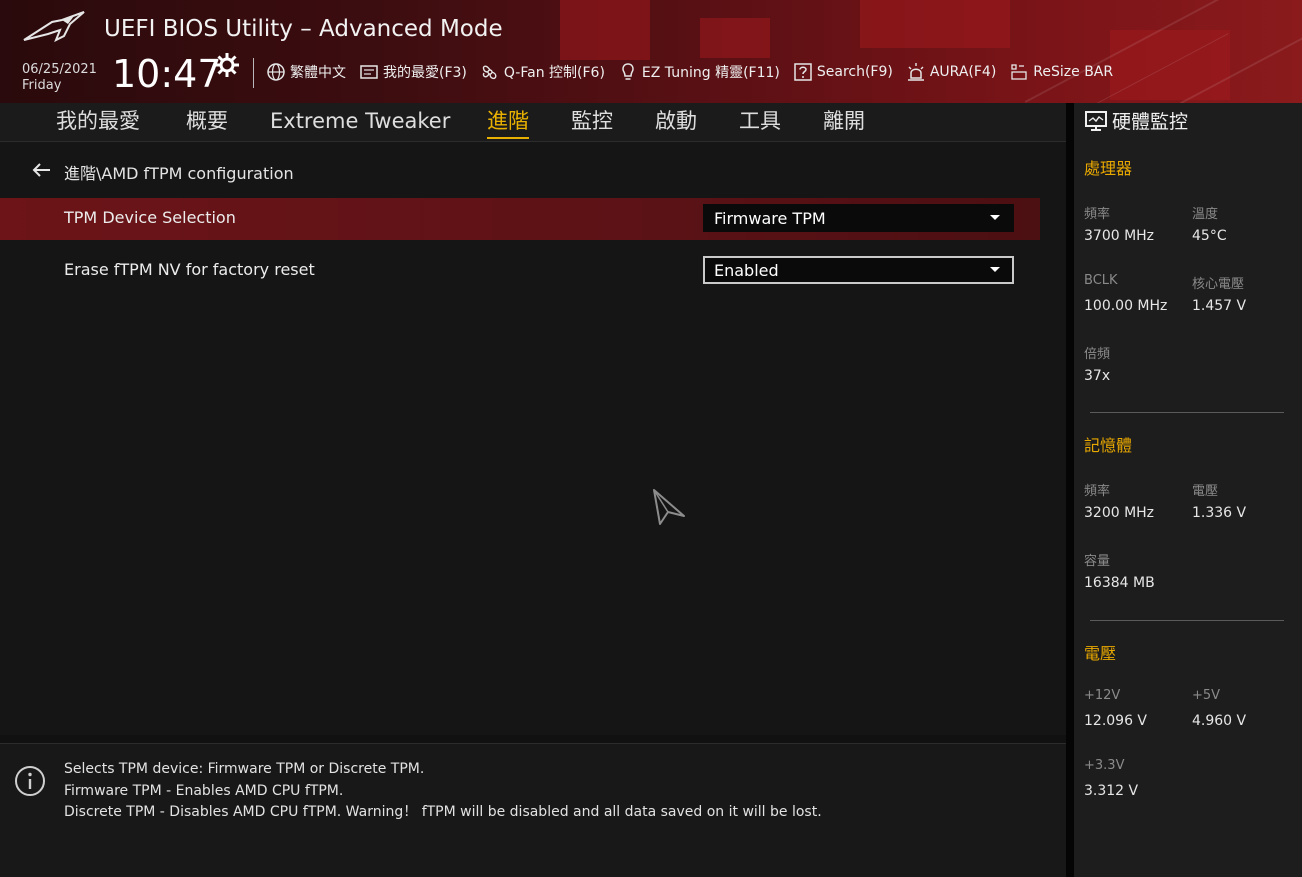 This screenshot has width=1302, height=877. I want to click on tab-exit: 離開, so click(844, 121).